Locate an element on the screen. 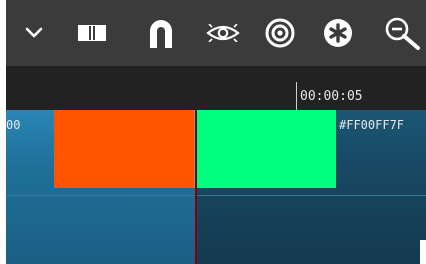 The width and height of the screenshot is (426, 264). color-clip-orange is located at coordinates (124, 149).